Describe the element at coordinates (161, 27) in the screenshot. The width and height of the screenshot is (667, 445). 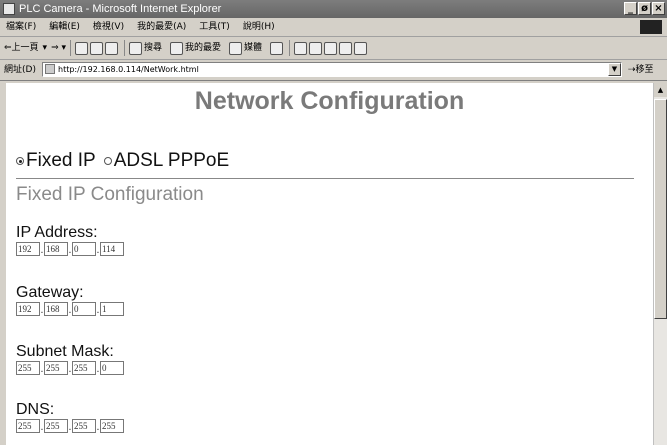
I see `menu-favorites: 我的最愛(A)` at that location.